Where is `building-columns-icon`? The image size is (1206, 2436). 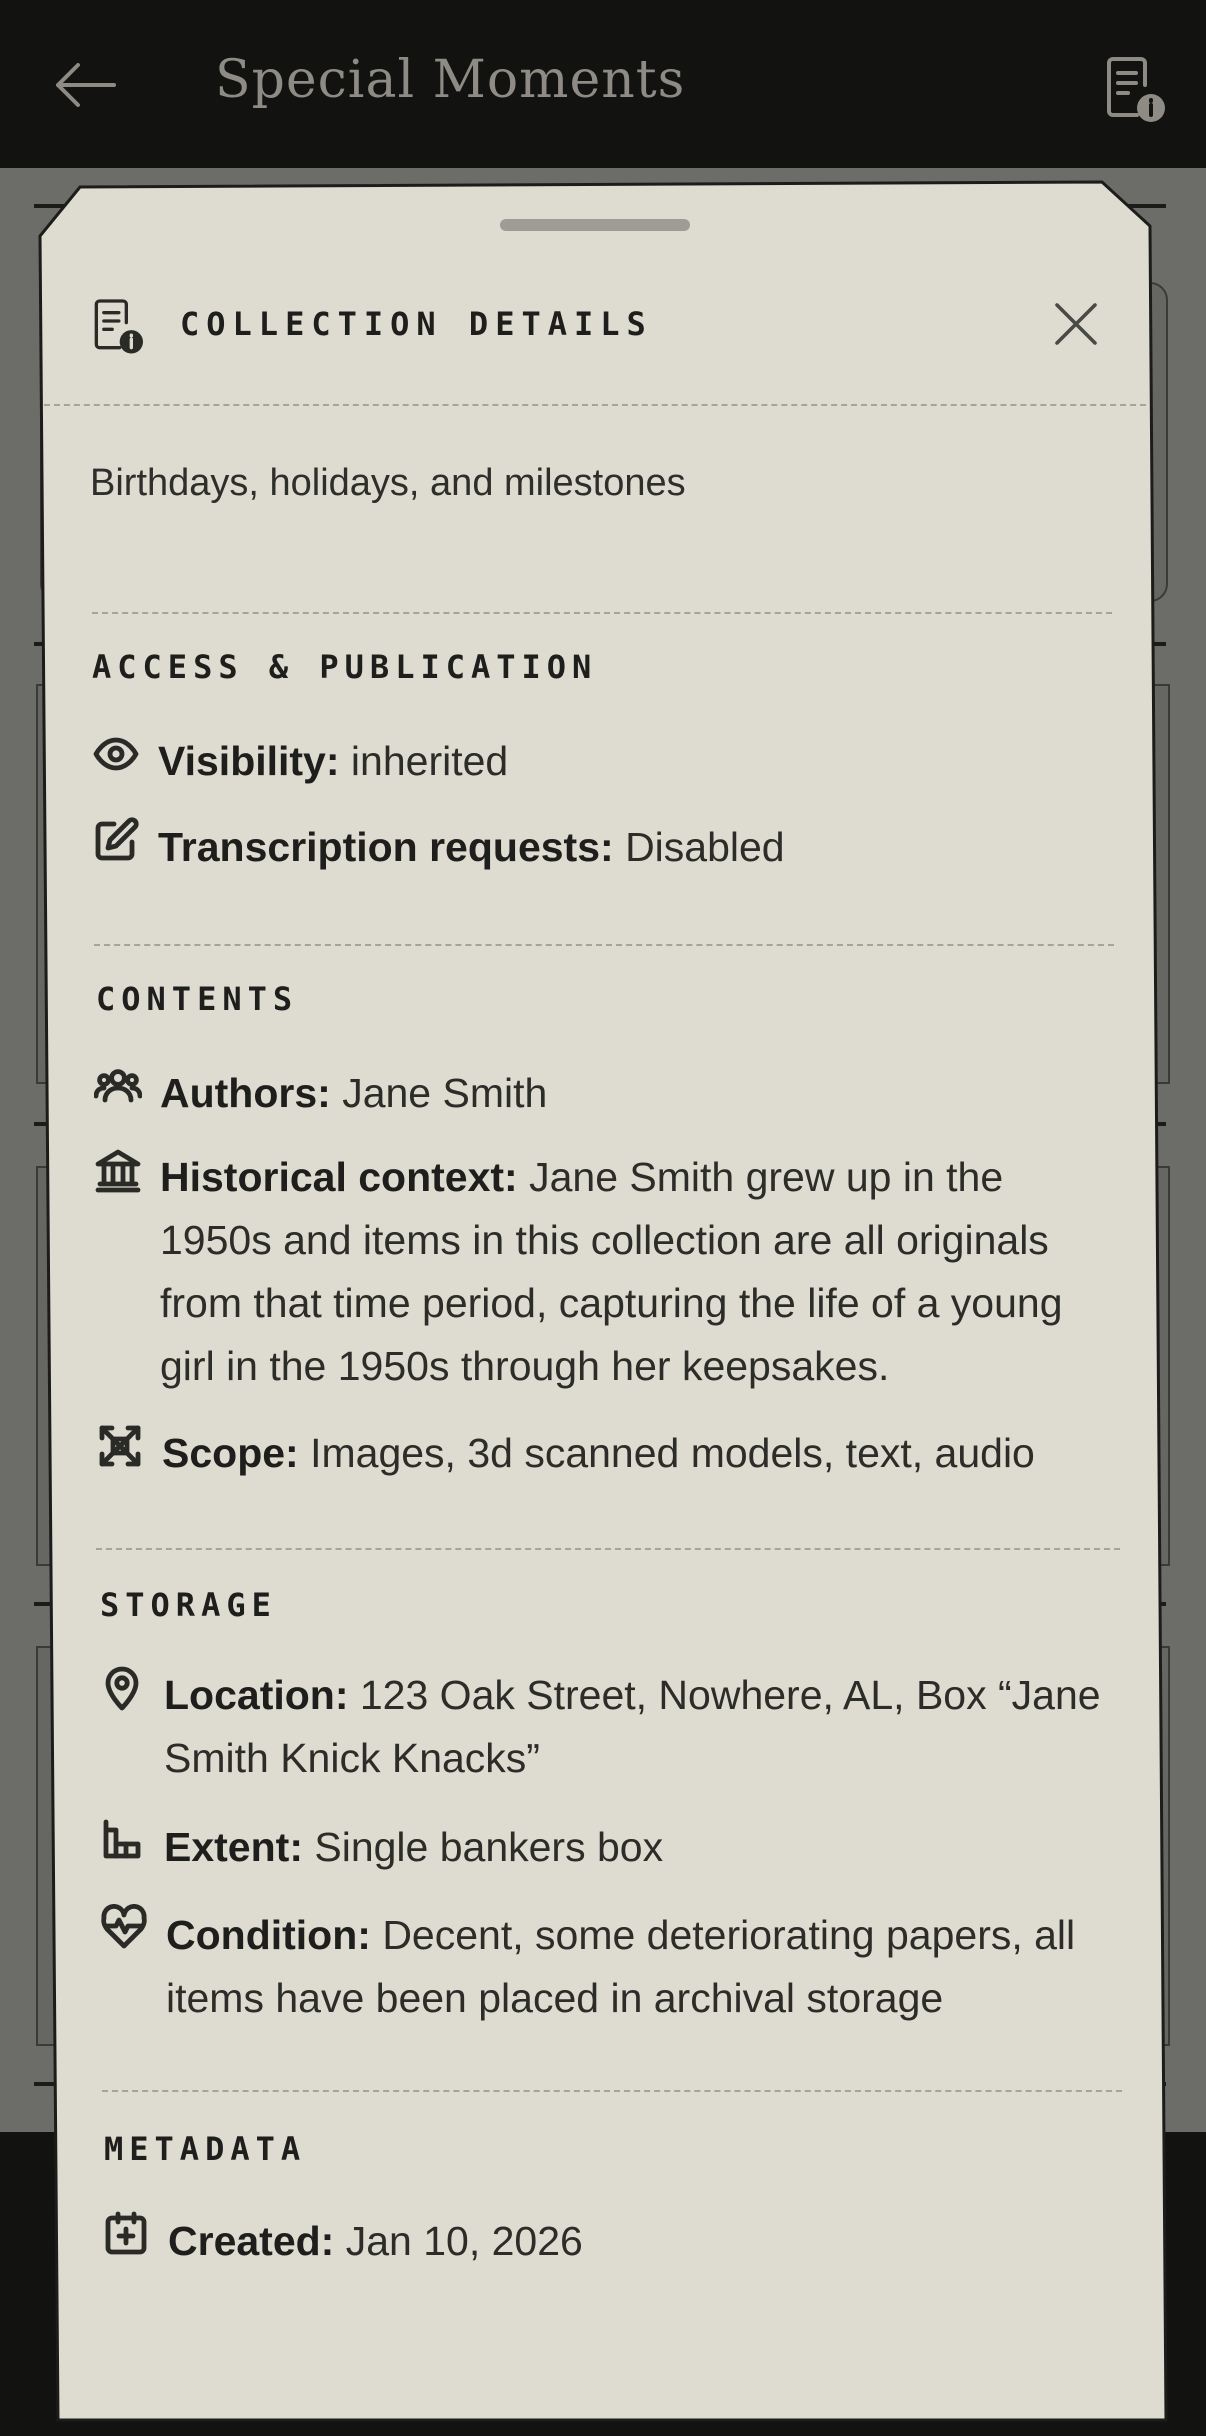
building-columns-icon is located at coordinates (127, 1170).